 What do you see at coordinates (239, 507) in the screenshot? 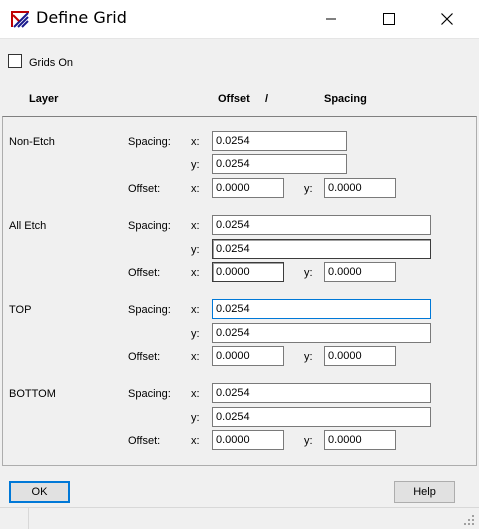
I see `status-bar-divider` at bounding box center [239, 507].